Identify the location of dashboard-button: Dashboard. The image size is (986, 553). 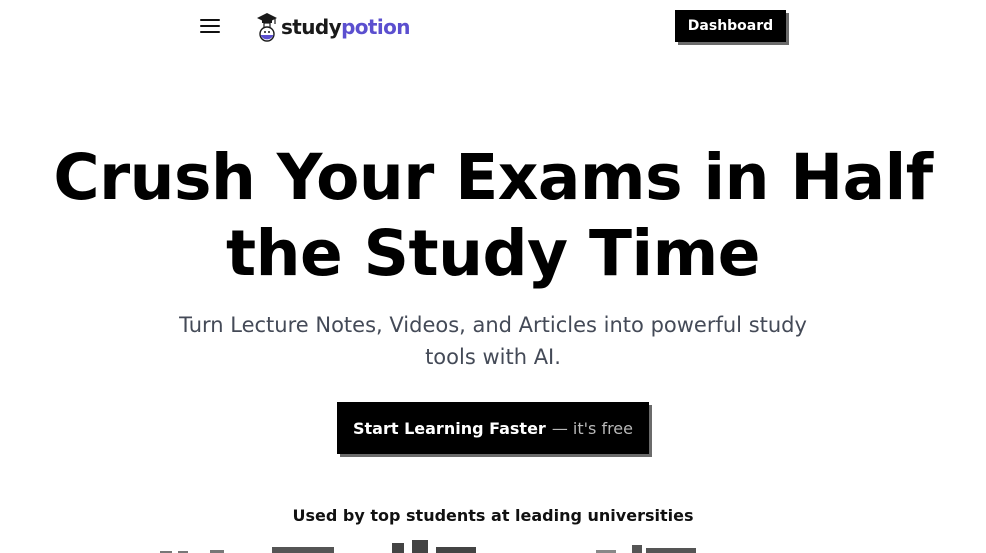
(730, 26).